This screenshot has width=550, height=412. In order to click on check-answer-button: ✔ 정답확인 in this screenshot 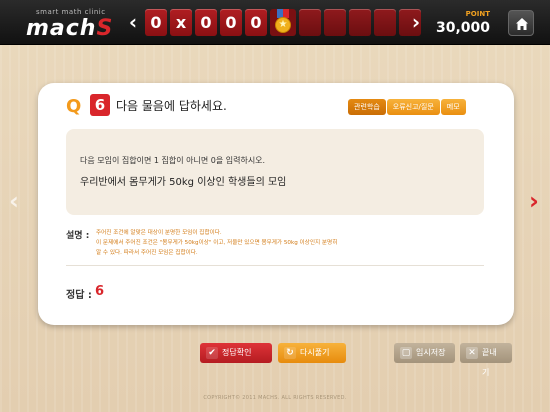, I will do `click(236, 353)`.